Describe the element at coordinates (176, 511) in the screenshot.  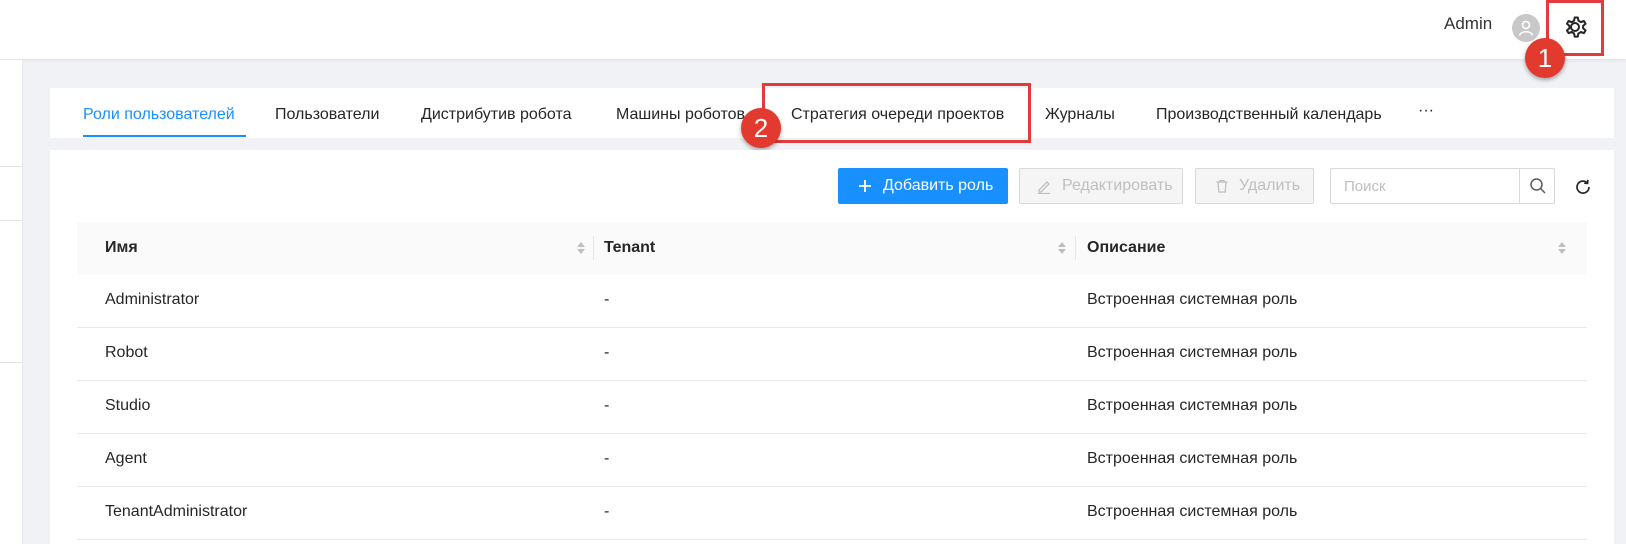
I see `cell-name: TenantAdministrator` at that location.